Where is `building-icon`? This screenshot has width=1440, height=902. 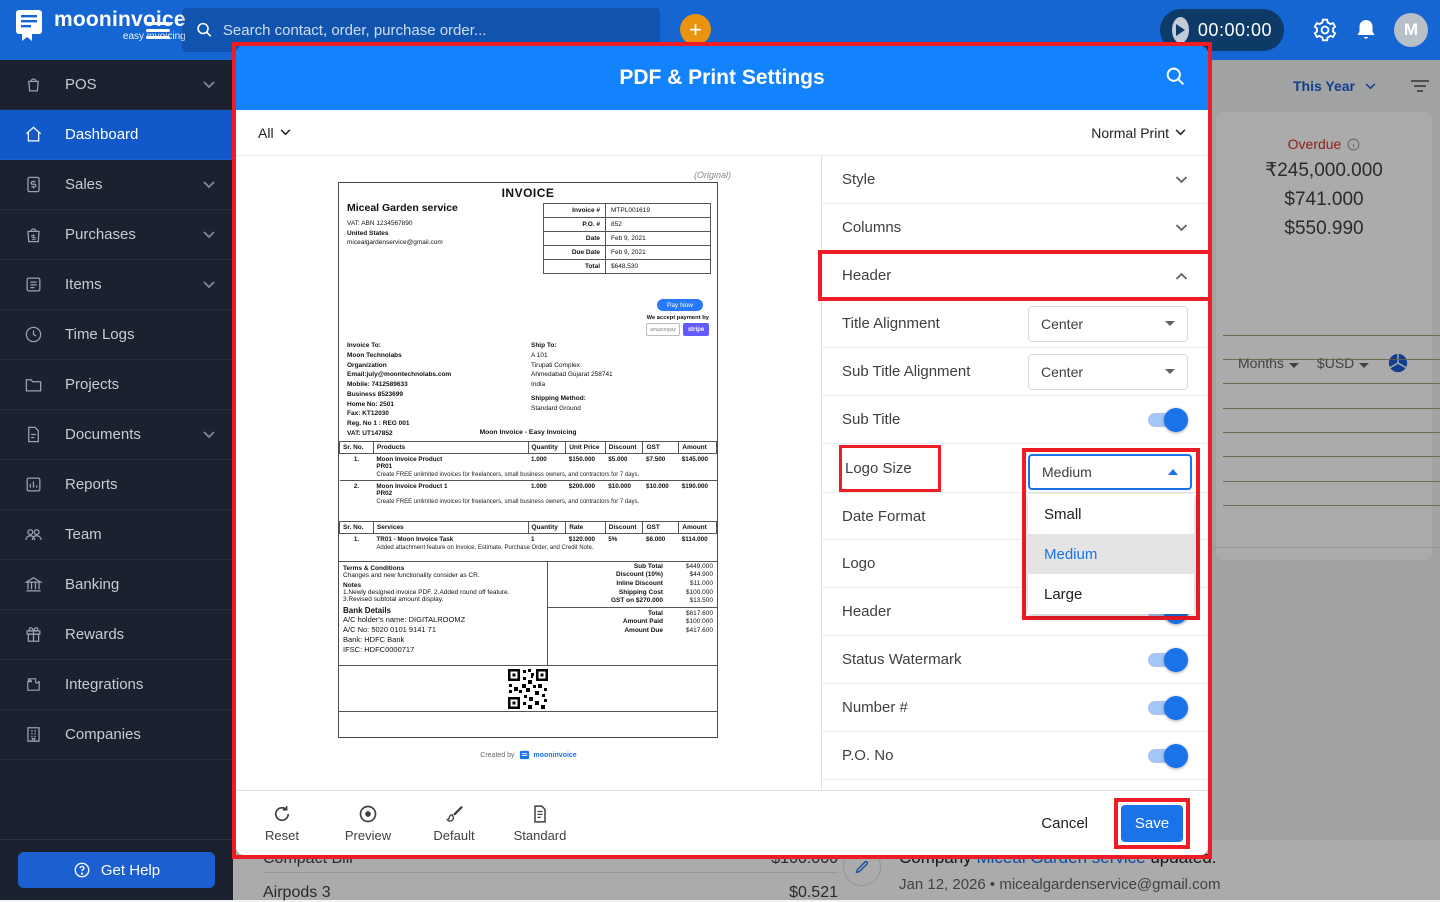 building-icon is located at coordinates (33, 734).